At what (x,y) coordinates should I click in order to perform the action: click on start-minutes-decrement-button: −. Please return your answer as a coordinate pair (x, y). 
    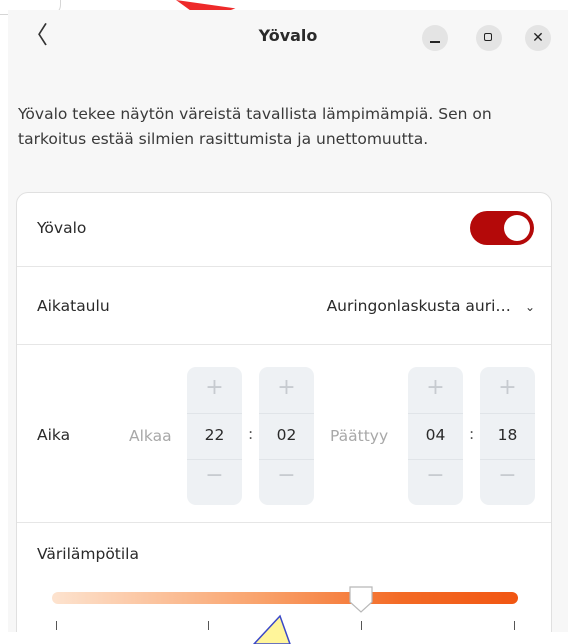
    Looking at the image, I should click on (286, 475).